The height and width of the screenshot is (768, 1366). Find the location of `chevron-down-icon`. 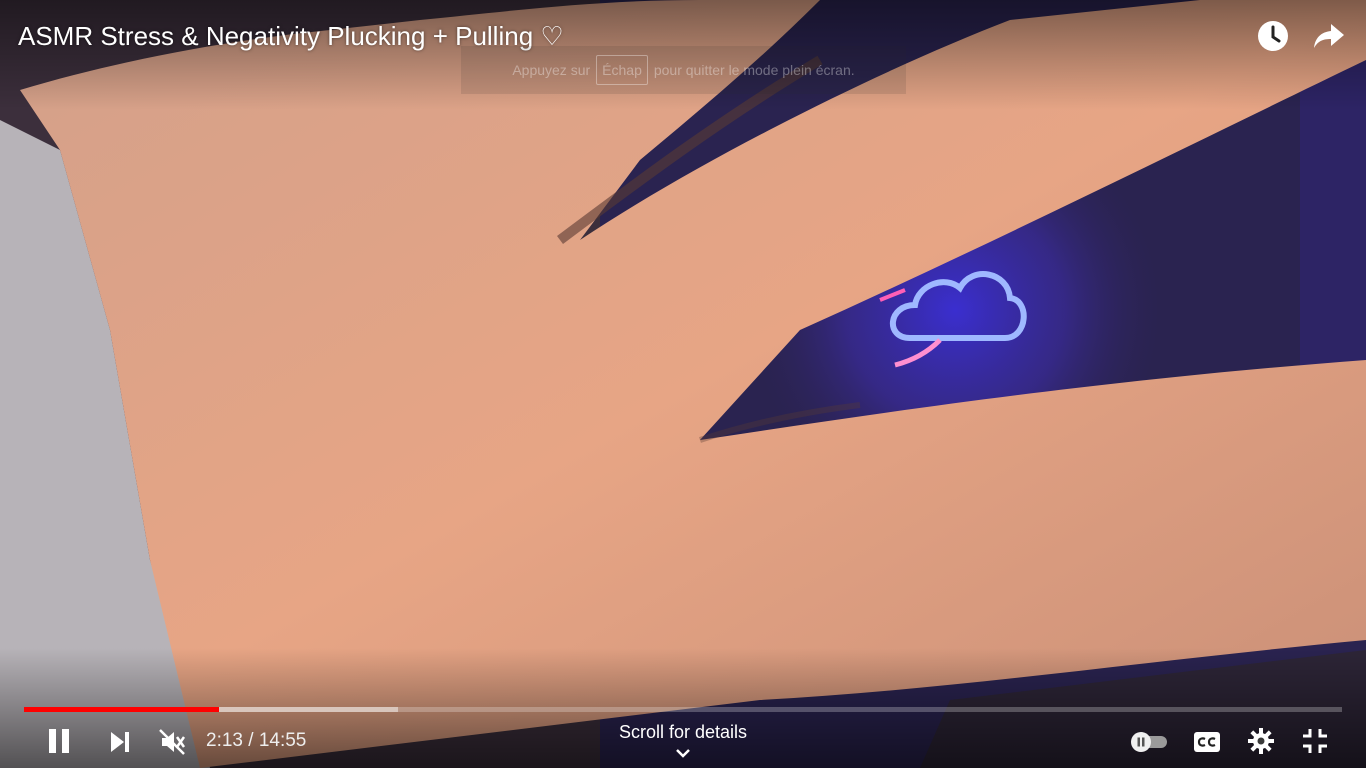

chevron-down-icon is located at coordinates (683, 753).